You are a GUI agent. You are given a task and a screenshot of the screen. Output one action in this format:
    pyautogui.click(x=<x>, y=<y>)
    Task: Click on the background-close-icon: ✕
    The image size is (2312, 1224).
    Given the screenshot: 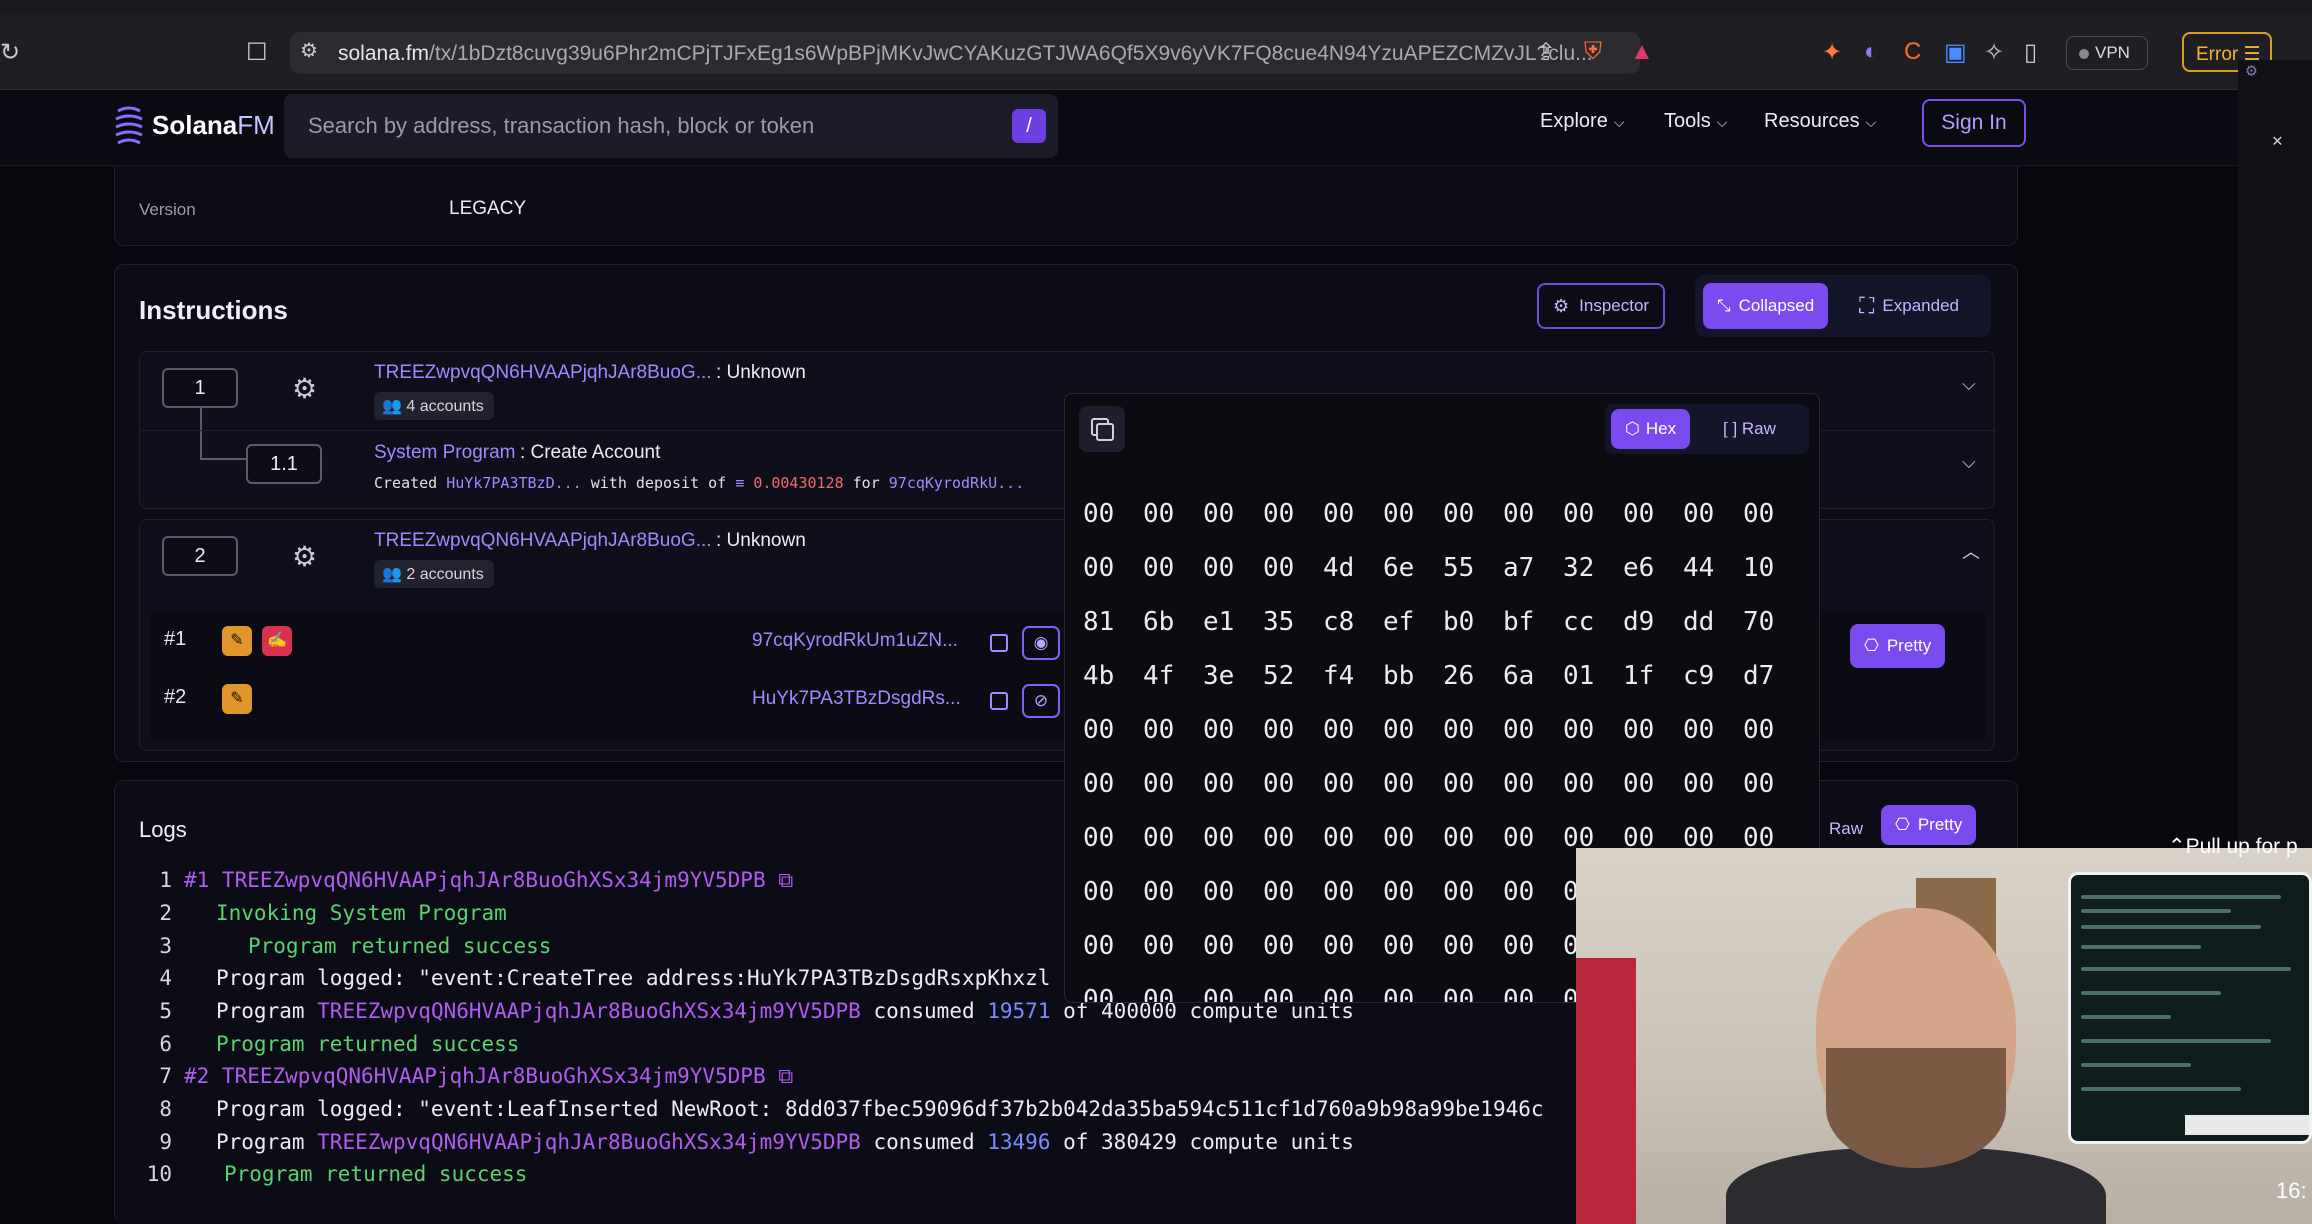 What is the action you would take?
    pyautogui.click(x=2277, y=140)
    